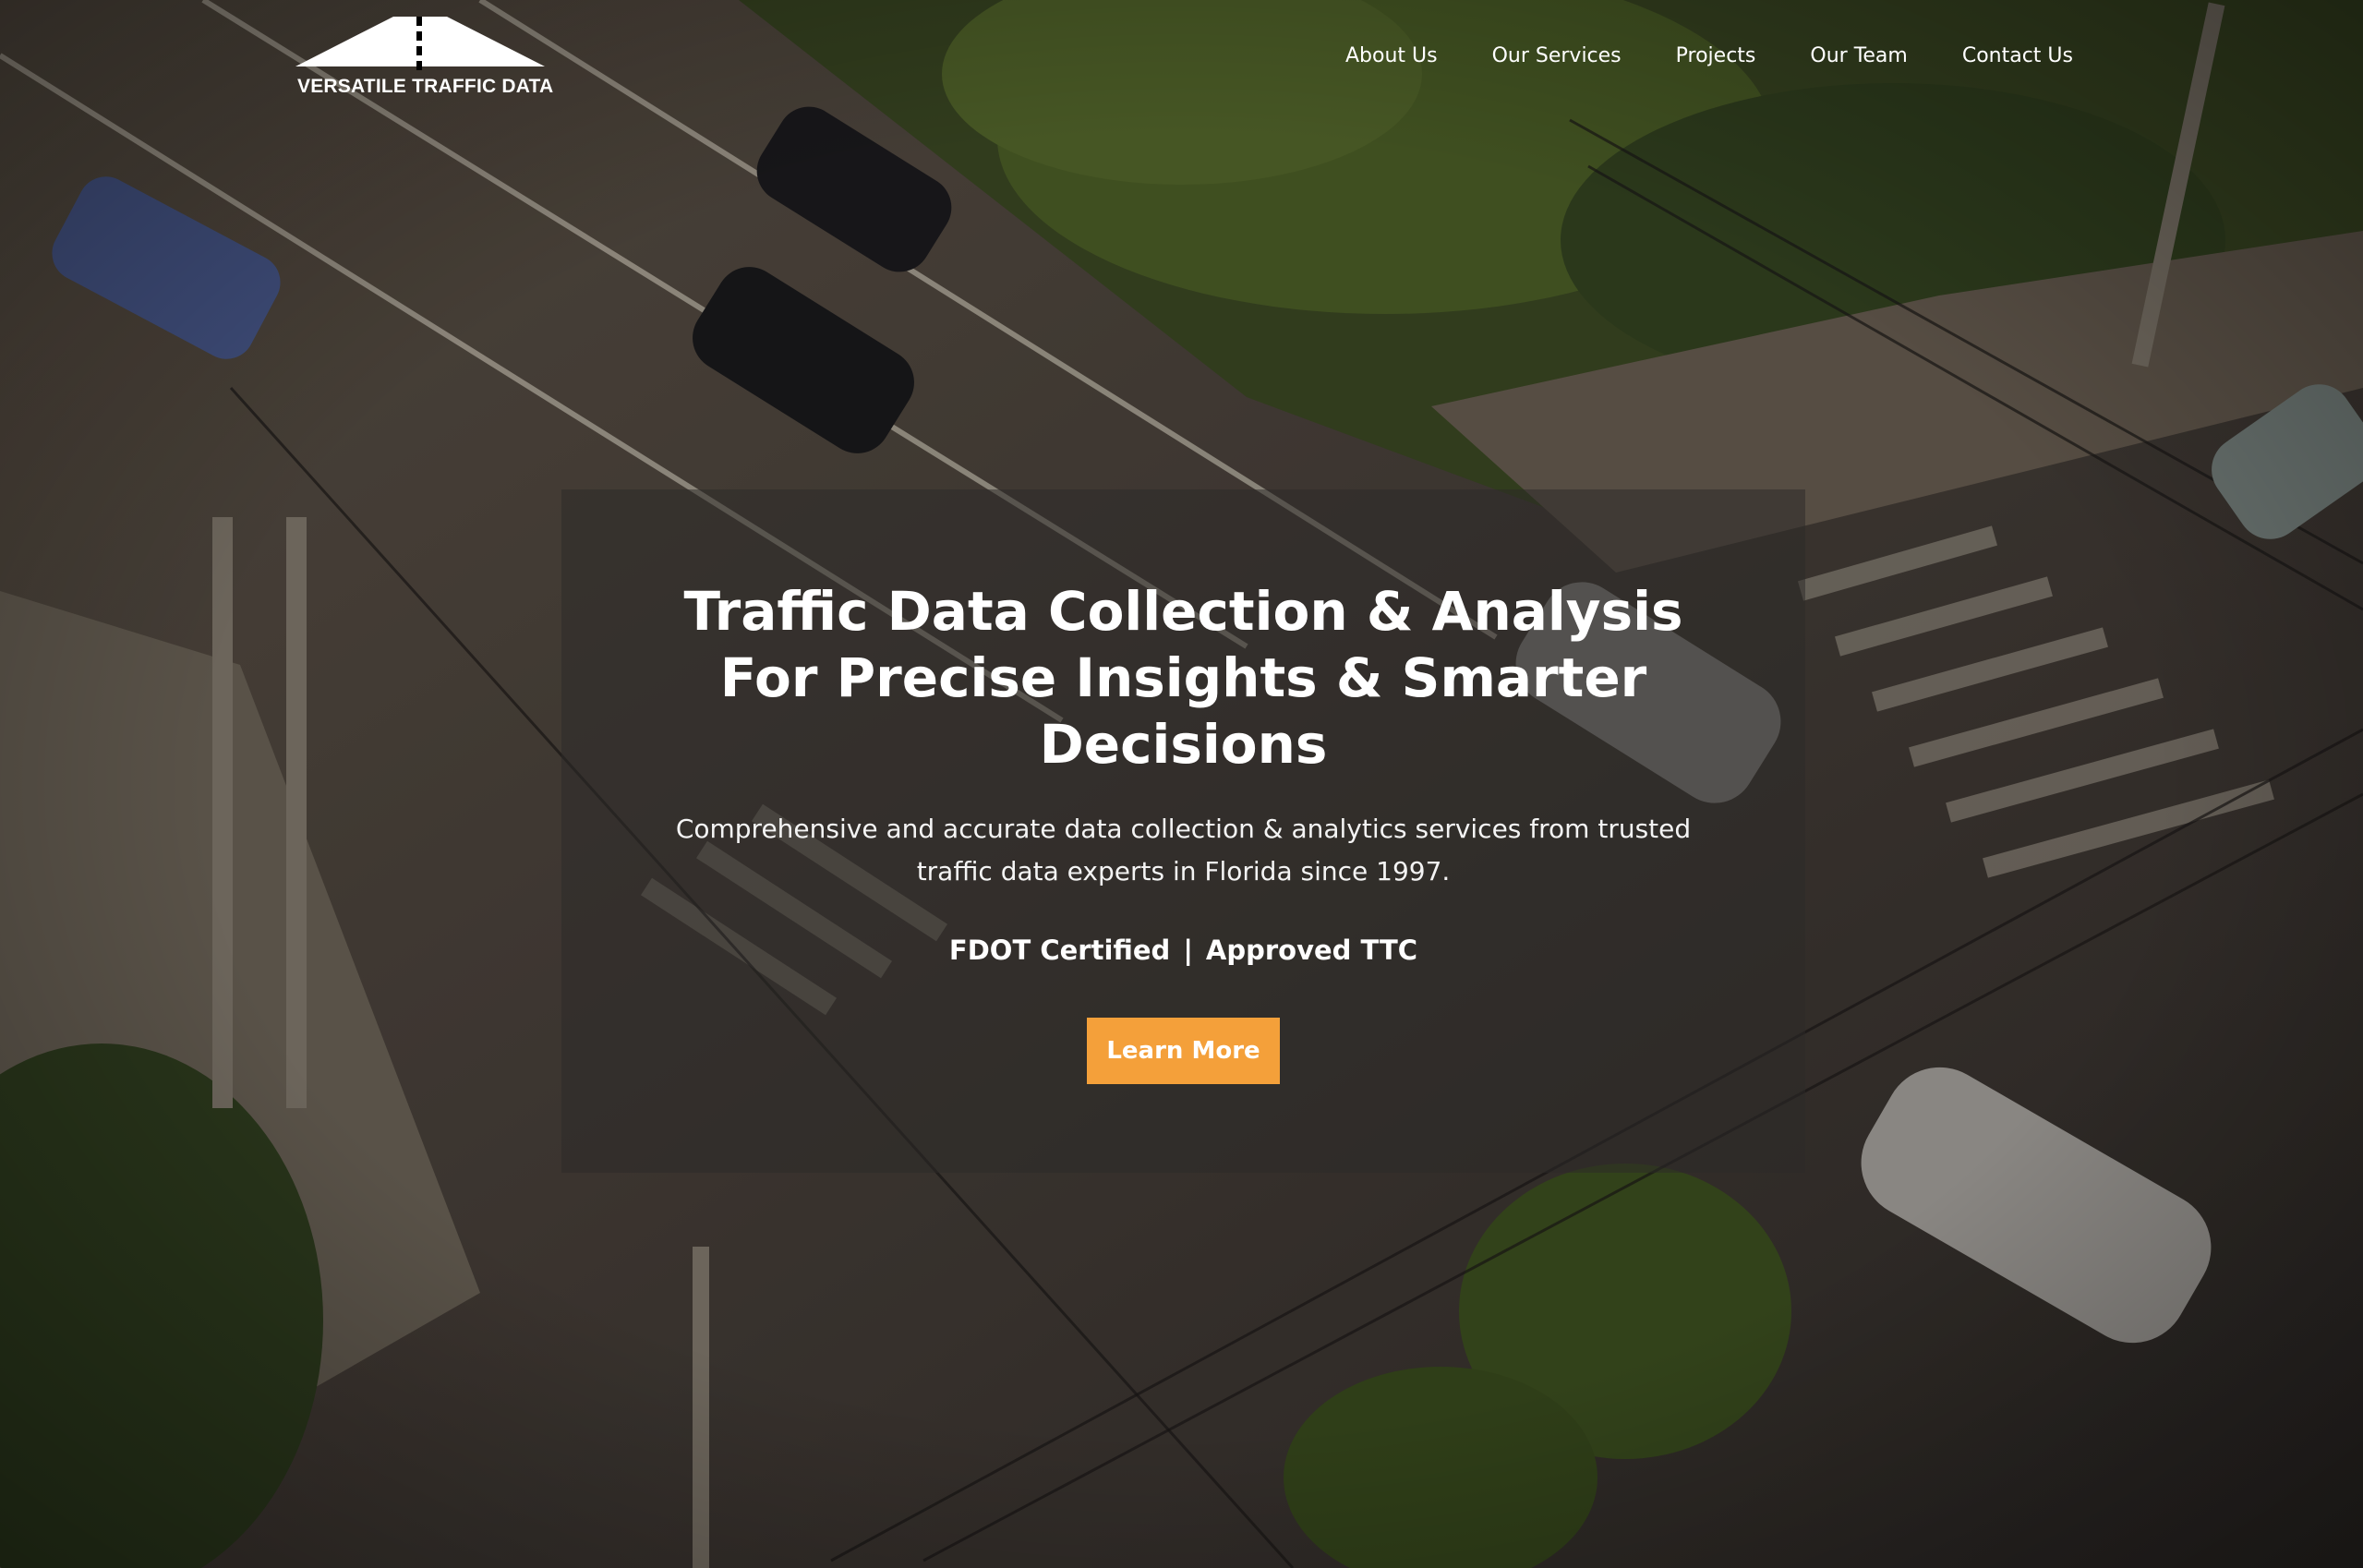 The image size is (2363, 1568). What do you see at coordinates (425, 86) in the screenshot?
I see `logo-text: VERSATILE TRAFFIC DATA` at bounding box center [425, 86].